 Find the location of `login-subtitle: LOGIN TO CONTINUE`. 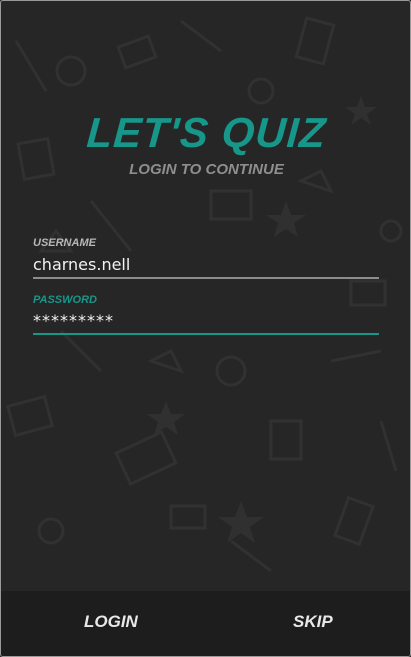

login-subtitle: LOGIN TO CONTINUE is located at coordinates (206, 169).